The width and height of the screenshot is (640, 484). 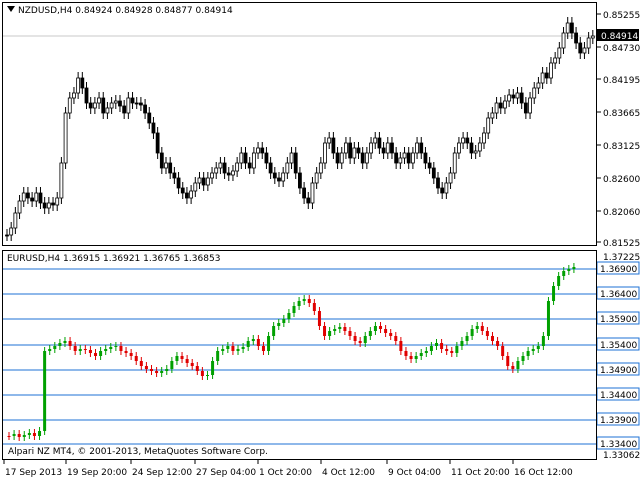 I want to click on dropdown-triangle-icon, so click(x=11, y=9).